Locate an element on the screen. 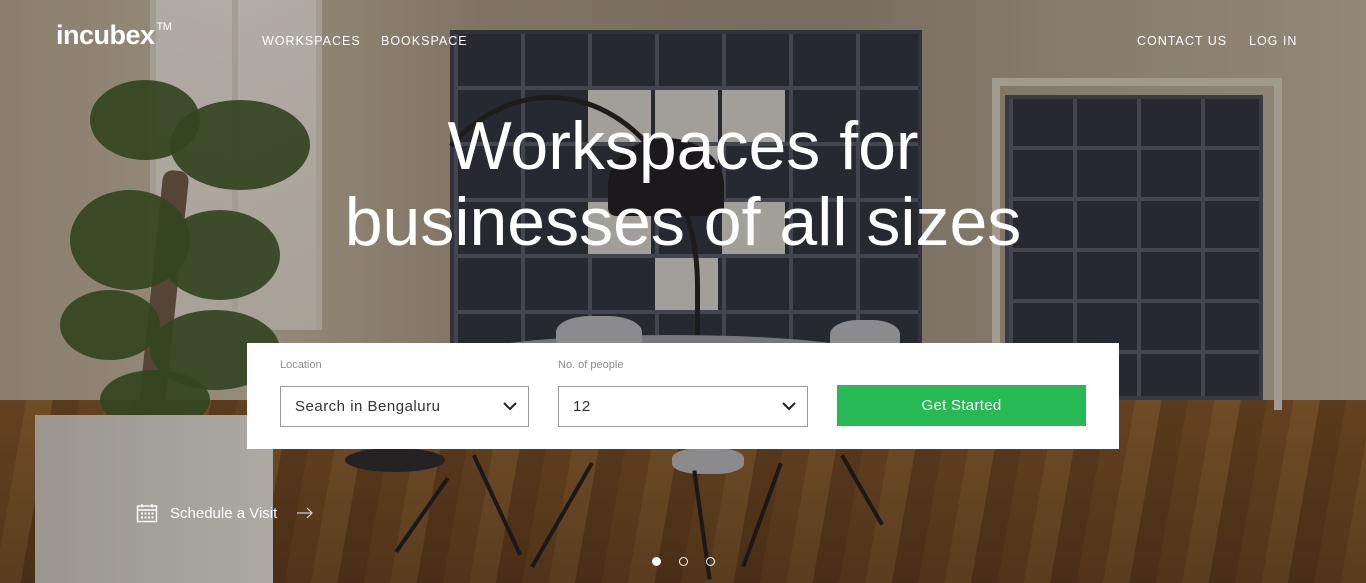  location-value: Search in Bengaluru is located at coordinates (368, 406).